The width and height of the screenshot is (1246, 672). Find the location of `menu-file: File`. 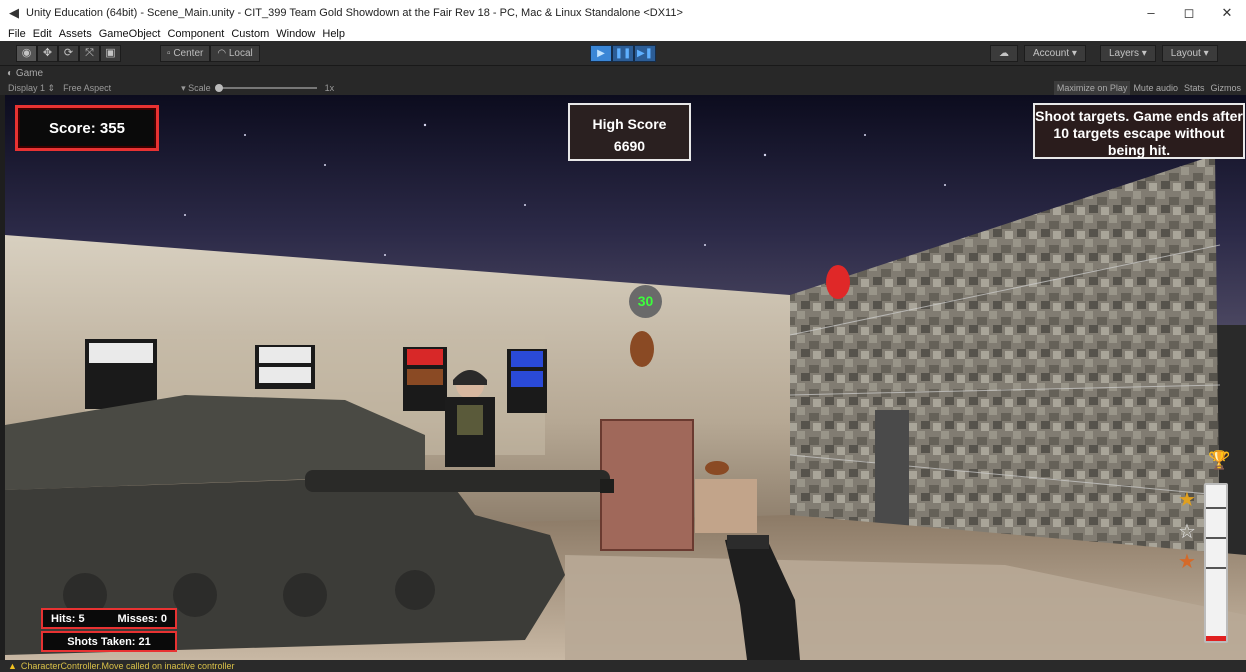

menu-file: File is located at coordinates (17, 34).